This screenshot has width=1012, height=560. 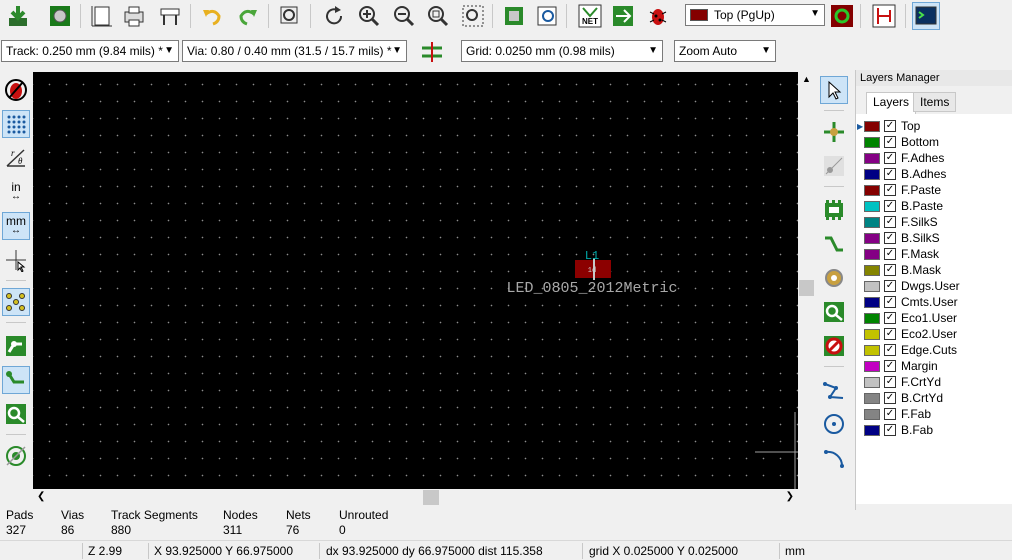 I want to click on ratsnest-icon, so click(x=16, y=302).